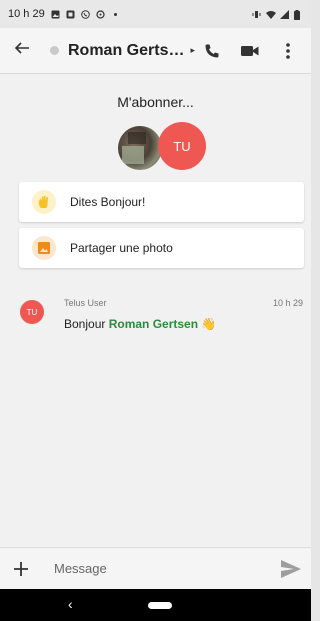  I want to click on nav-home-pill, so click(160, 605).